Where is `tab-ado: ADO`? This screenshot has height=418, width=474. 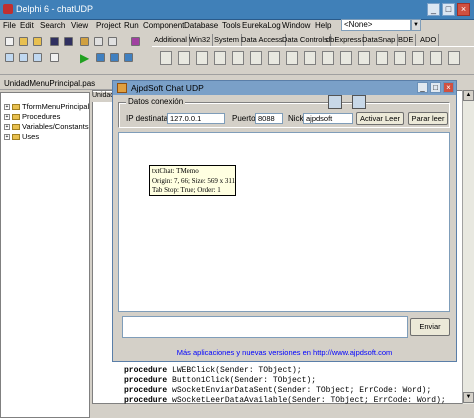 tab-ado: ADO is located at coordinates (429, 40).